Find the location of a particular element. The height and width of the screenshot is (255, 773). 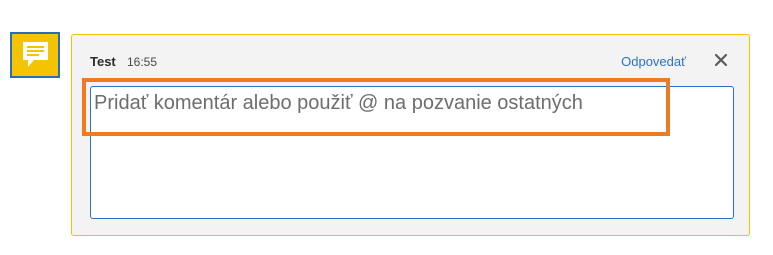

close-icon is located at coordinates (721, 60).